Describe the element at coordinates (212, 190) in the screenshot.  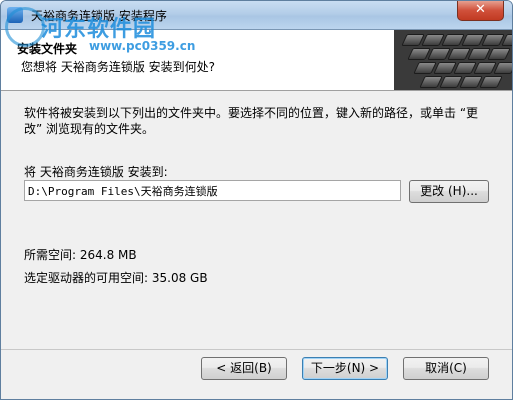
I see `destination-path-input: D:\Program Files\天裕商务连锁版` at that location.